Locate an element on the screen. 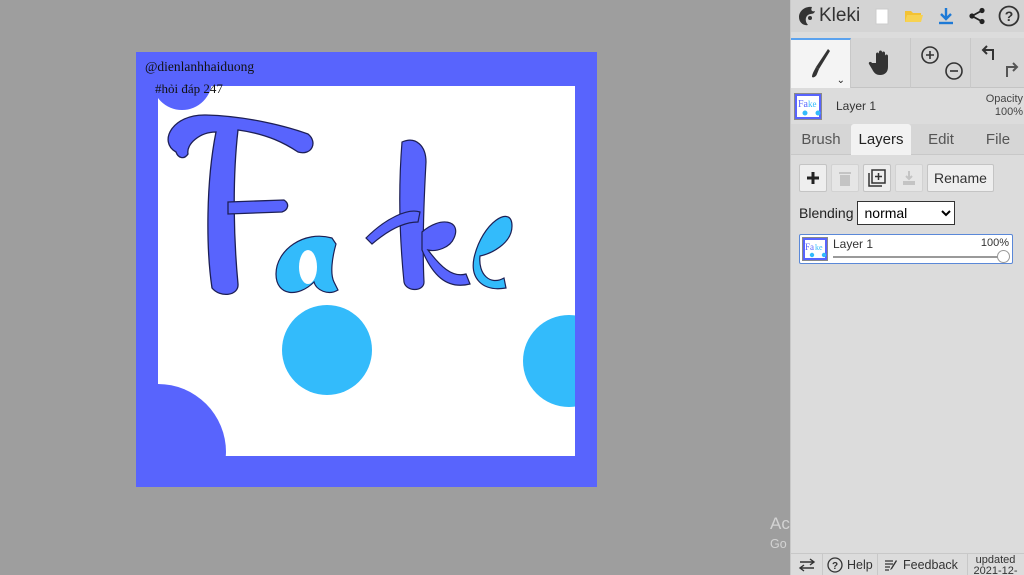 The image size is (1024, 575). panel-tabs: Brush Layers Edit File is located at coordinates (907, 139).